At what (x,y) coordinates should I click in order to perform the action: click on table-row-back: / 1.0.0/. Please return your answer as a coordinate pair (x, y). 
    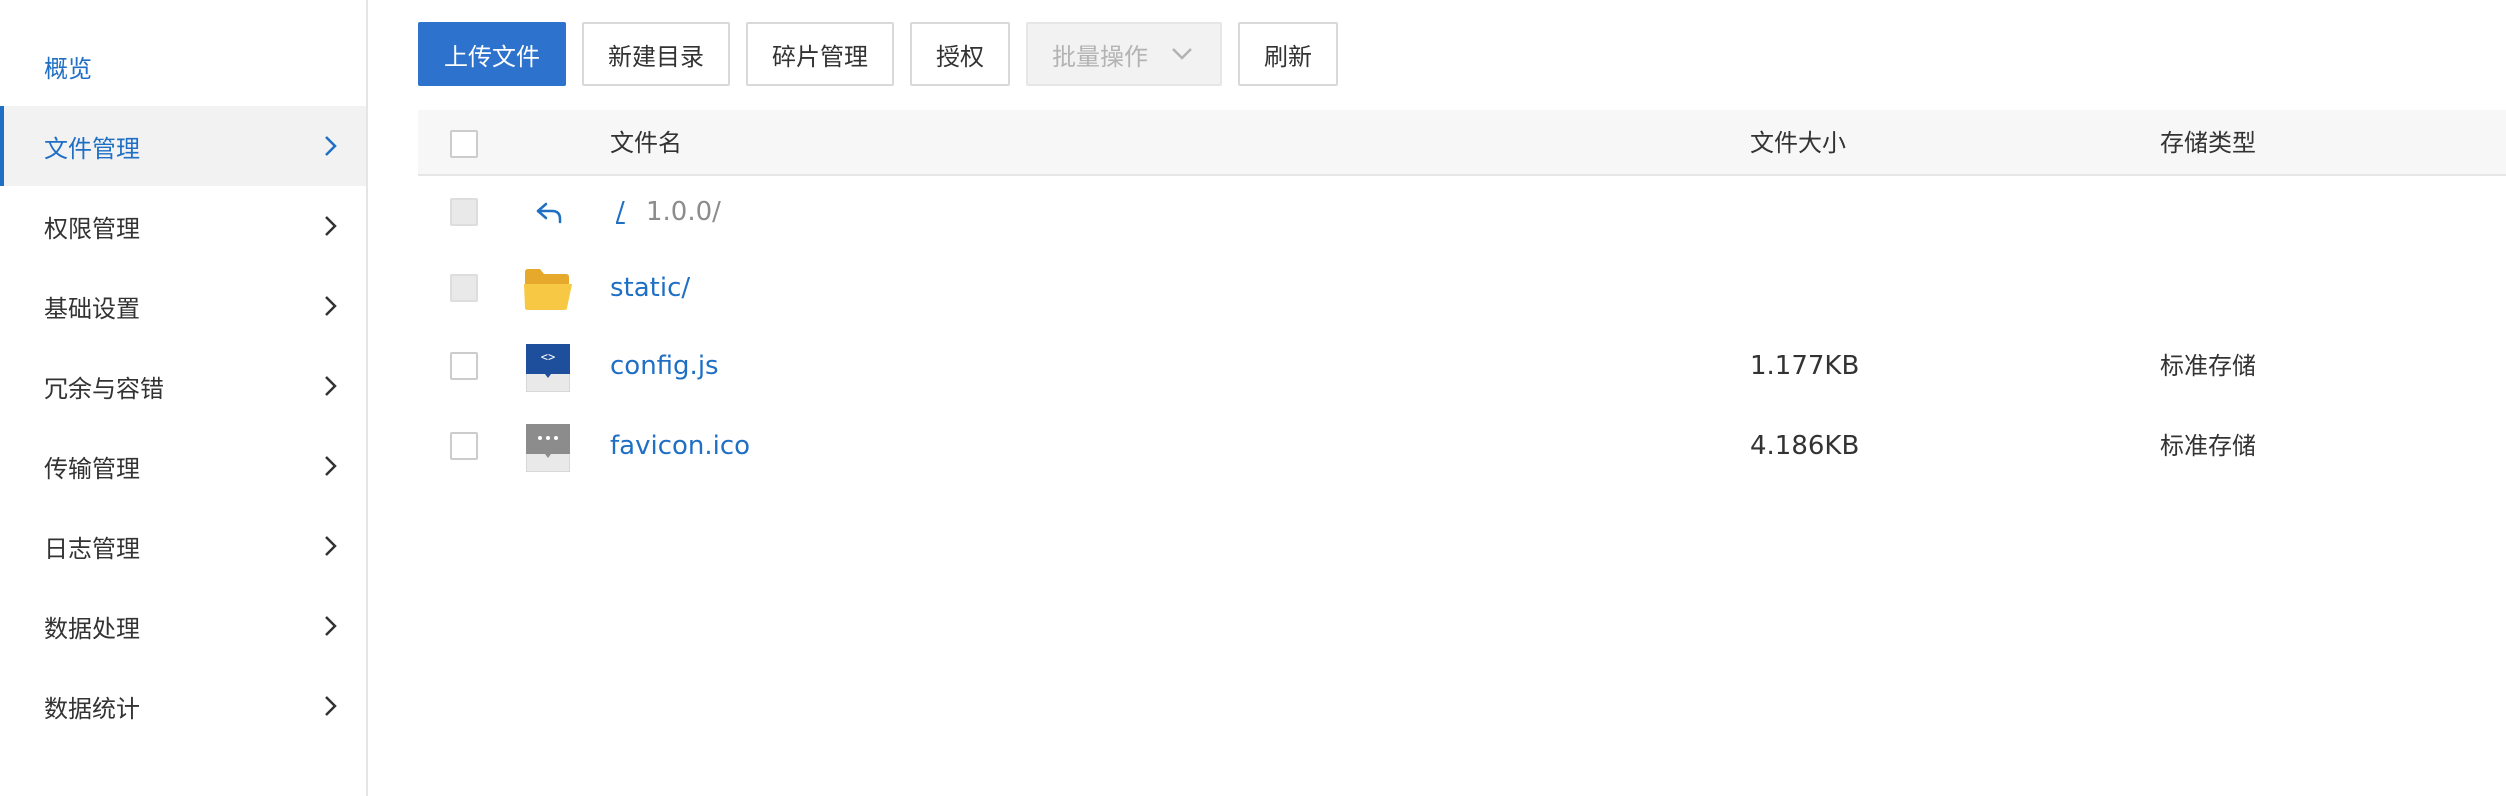
    Looking at the image, I should click on (1462, 212).